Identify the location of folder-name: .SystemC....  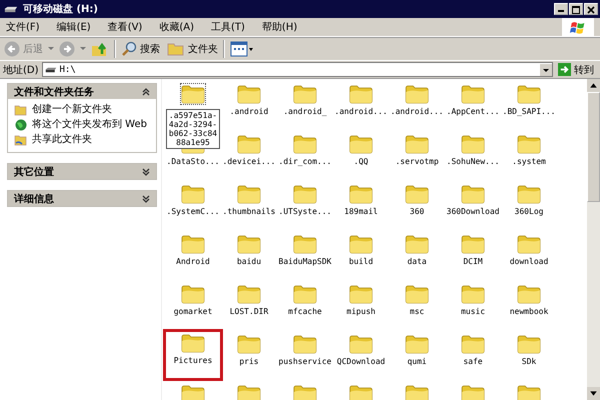
(193, 211).